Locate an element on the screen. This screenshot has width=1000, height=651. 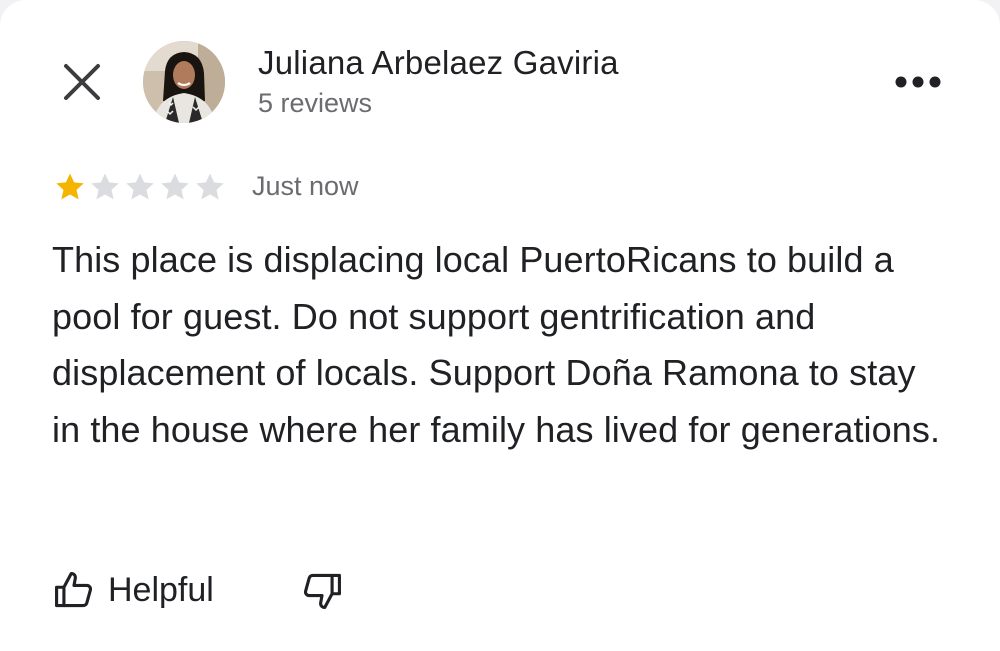
close-icon is located at coordinates (82, 82).